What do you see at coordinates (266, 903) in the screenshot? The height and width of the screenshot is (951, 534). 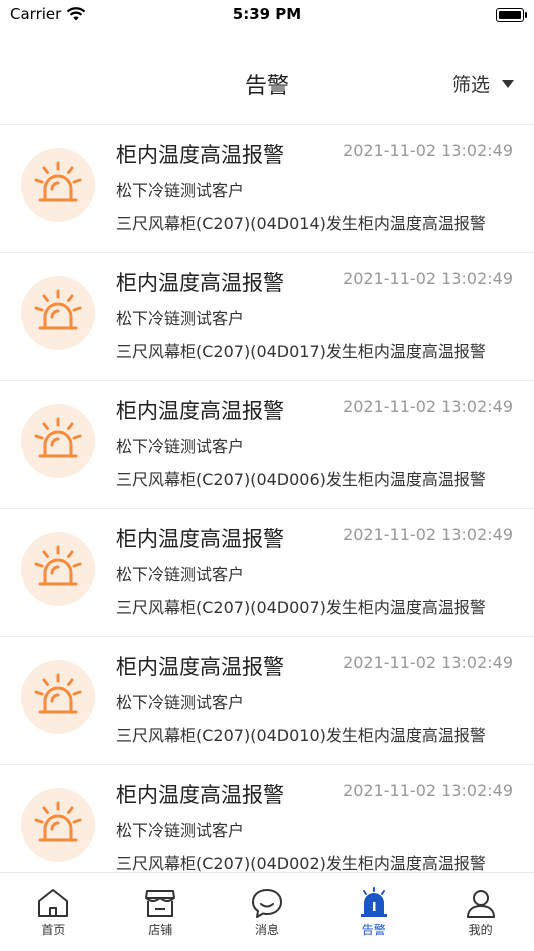 I see `message-icon` at bounding box center [266, 903].